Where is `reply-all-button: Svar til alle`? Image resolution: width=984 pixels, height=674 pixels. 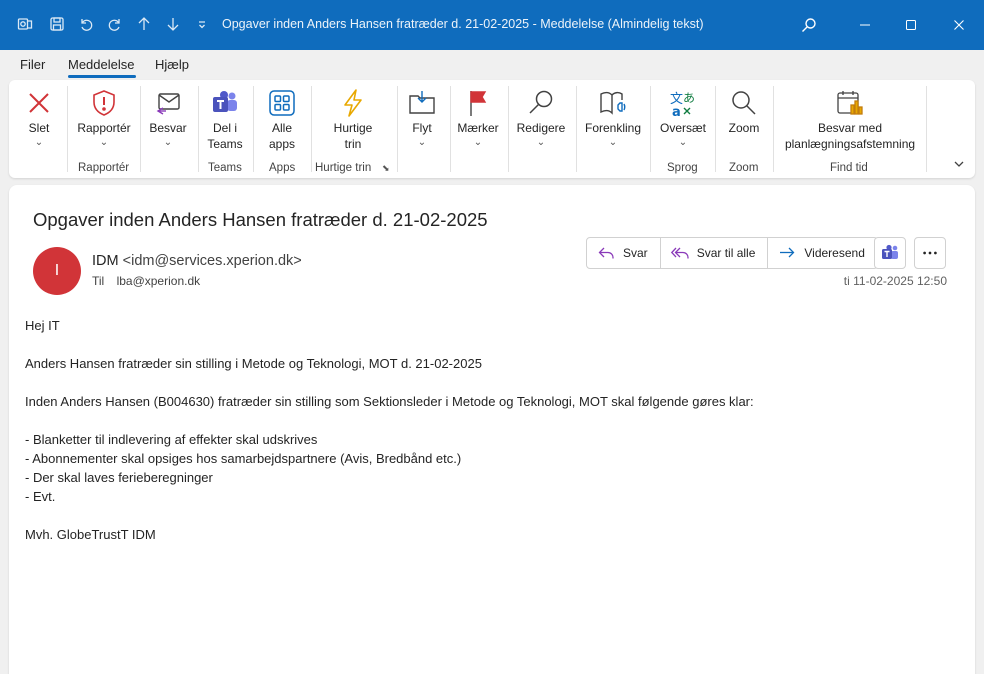 reply-all-button: Svar til alle is located at coordinates (715, 253).